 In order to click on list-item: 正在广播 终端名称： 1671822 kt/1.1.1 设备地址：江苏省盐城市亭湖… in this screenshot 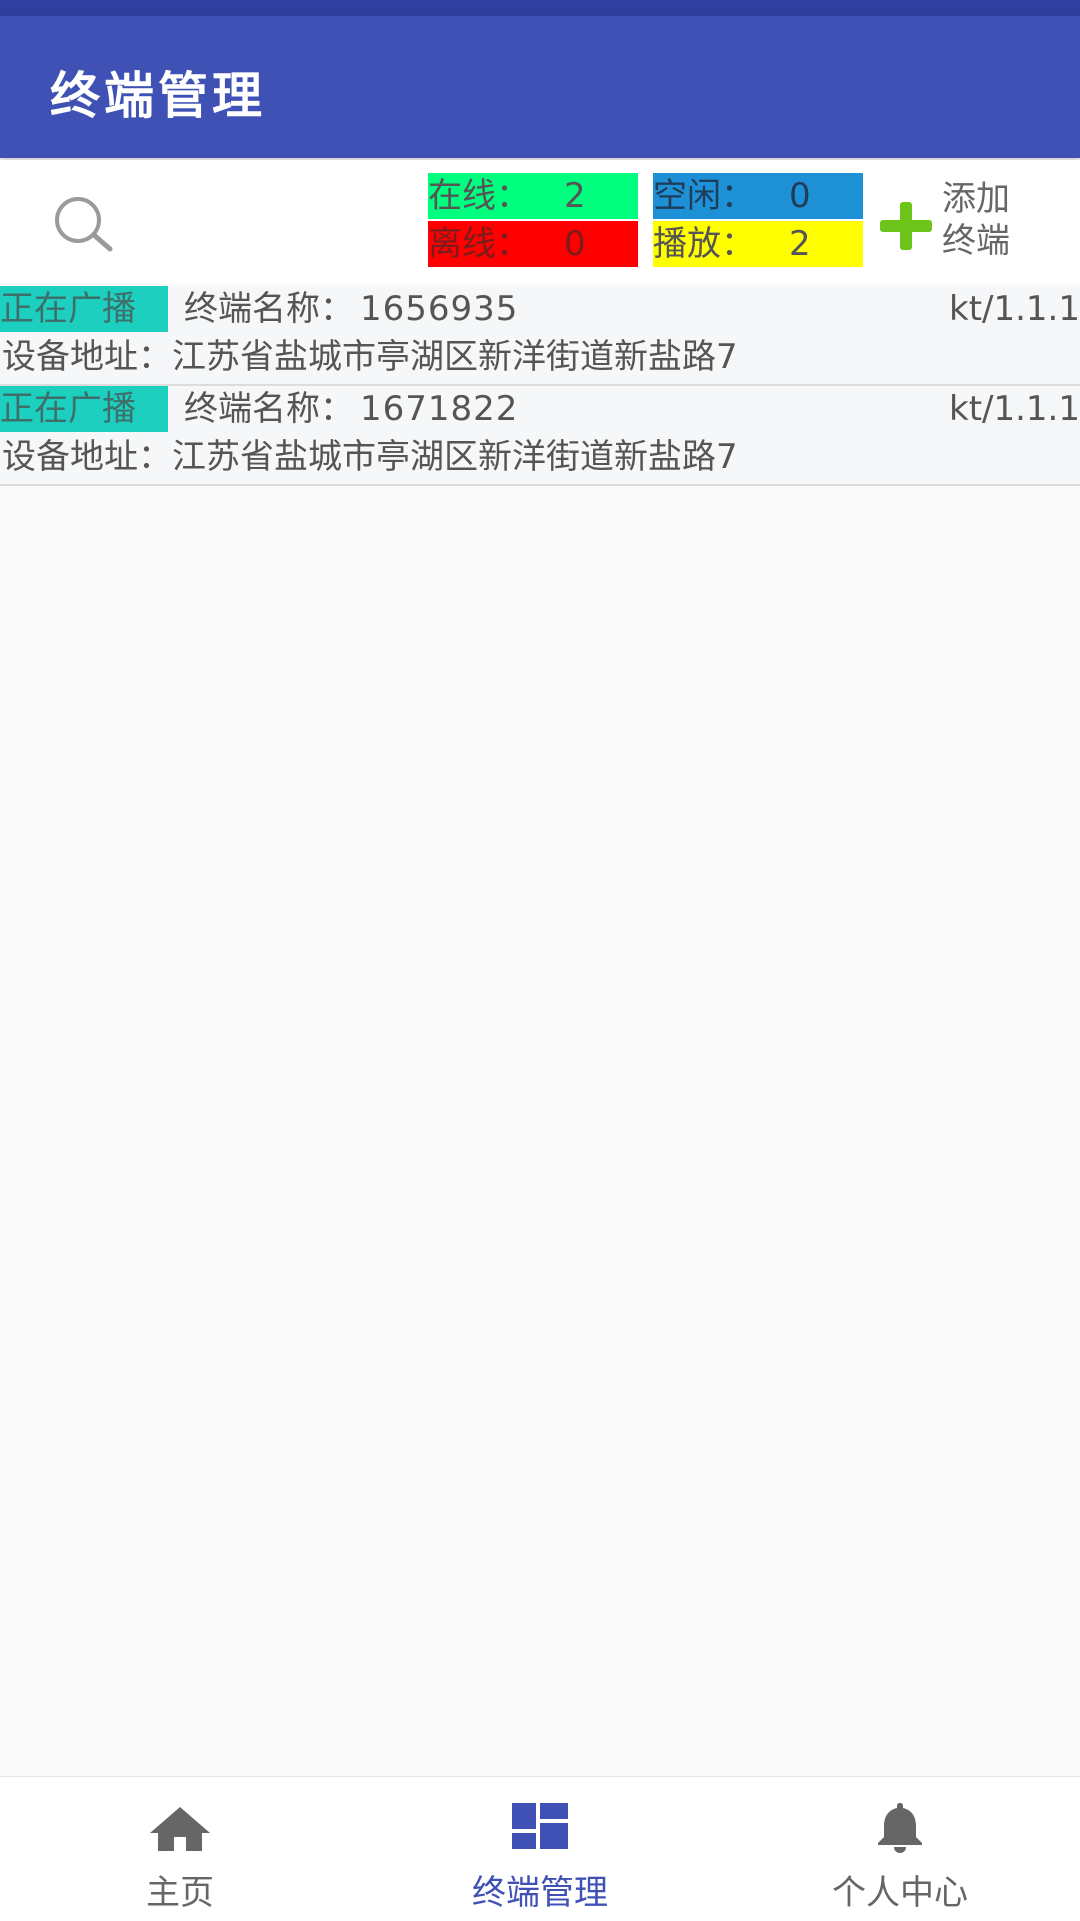, I will do `click(540, 436)`.